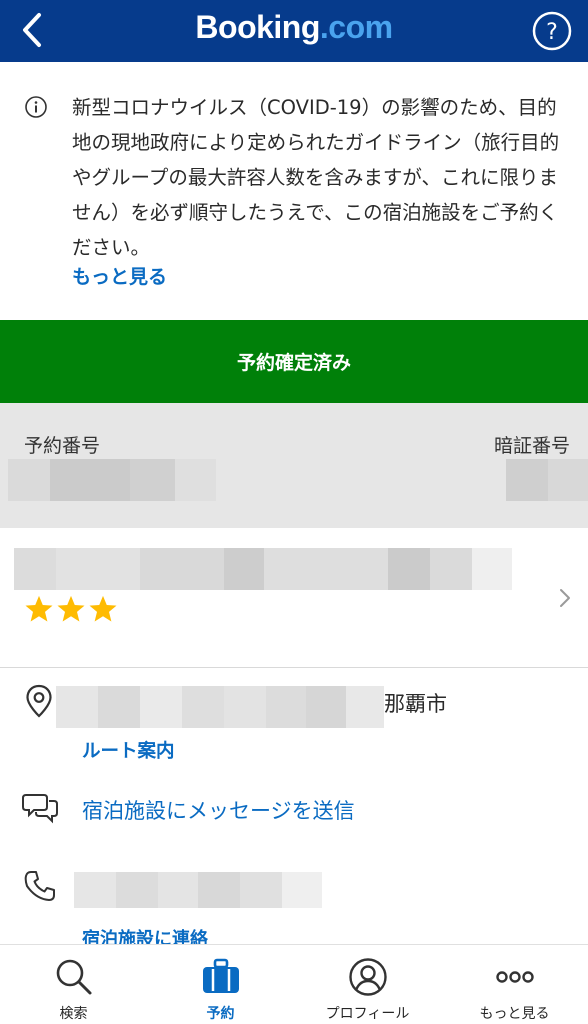  Describe the element at coordinates (220, 975) in the screenshot. I see `suitcase-icon` at that location.